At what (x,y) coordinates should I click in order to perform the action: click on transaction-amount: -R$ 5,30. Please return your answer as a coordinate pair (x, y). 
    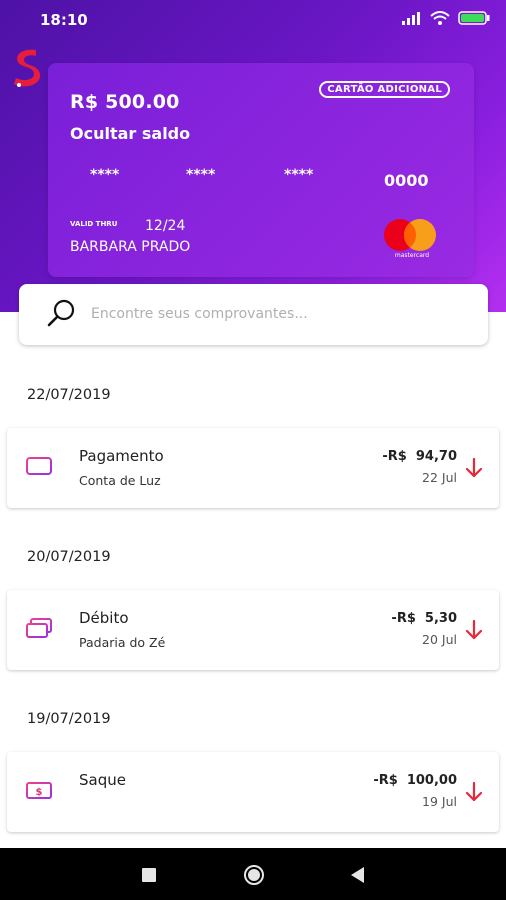
    Looking at the image, I should click on (424, 618).